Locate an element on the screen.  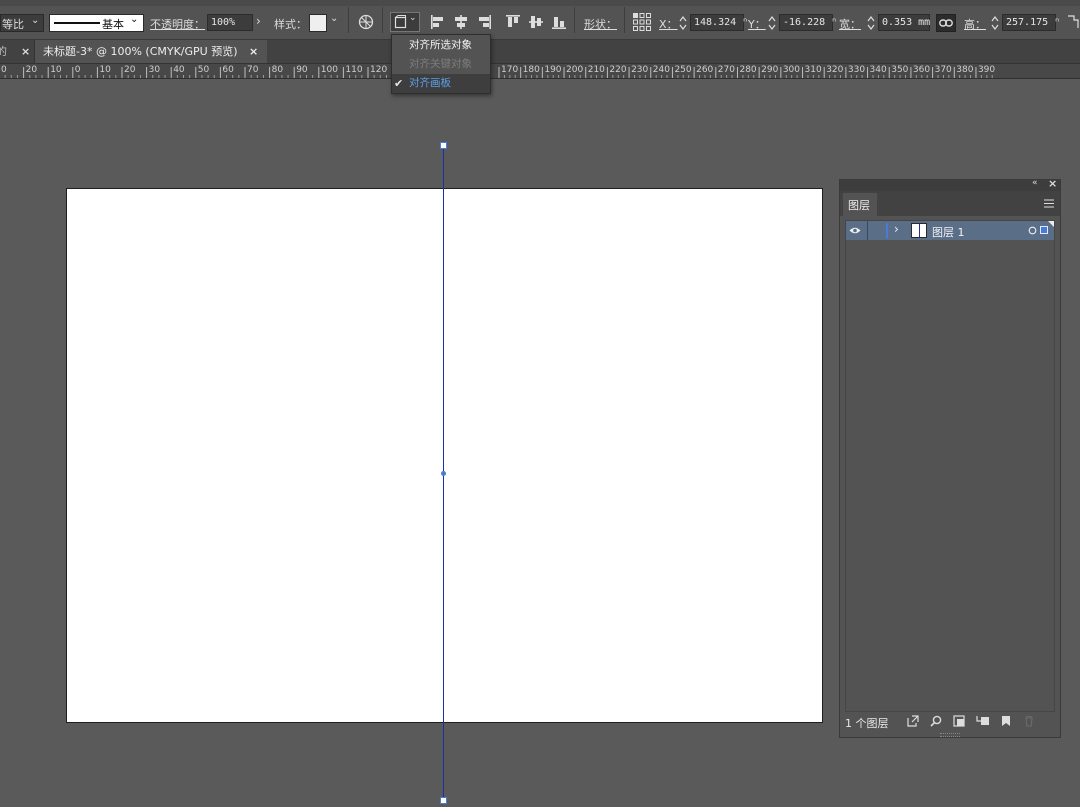
recolor-artwork-icon is located at coordinates (366, 22).